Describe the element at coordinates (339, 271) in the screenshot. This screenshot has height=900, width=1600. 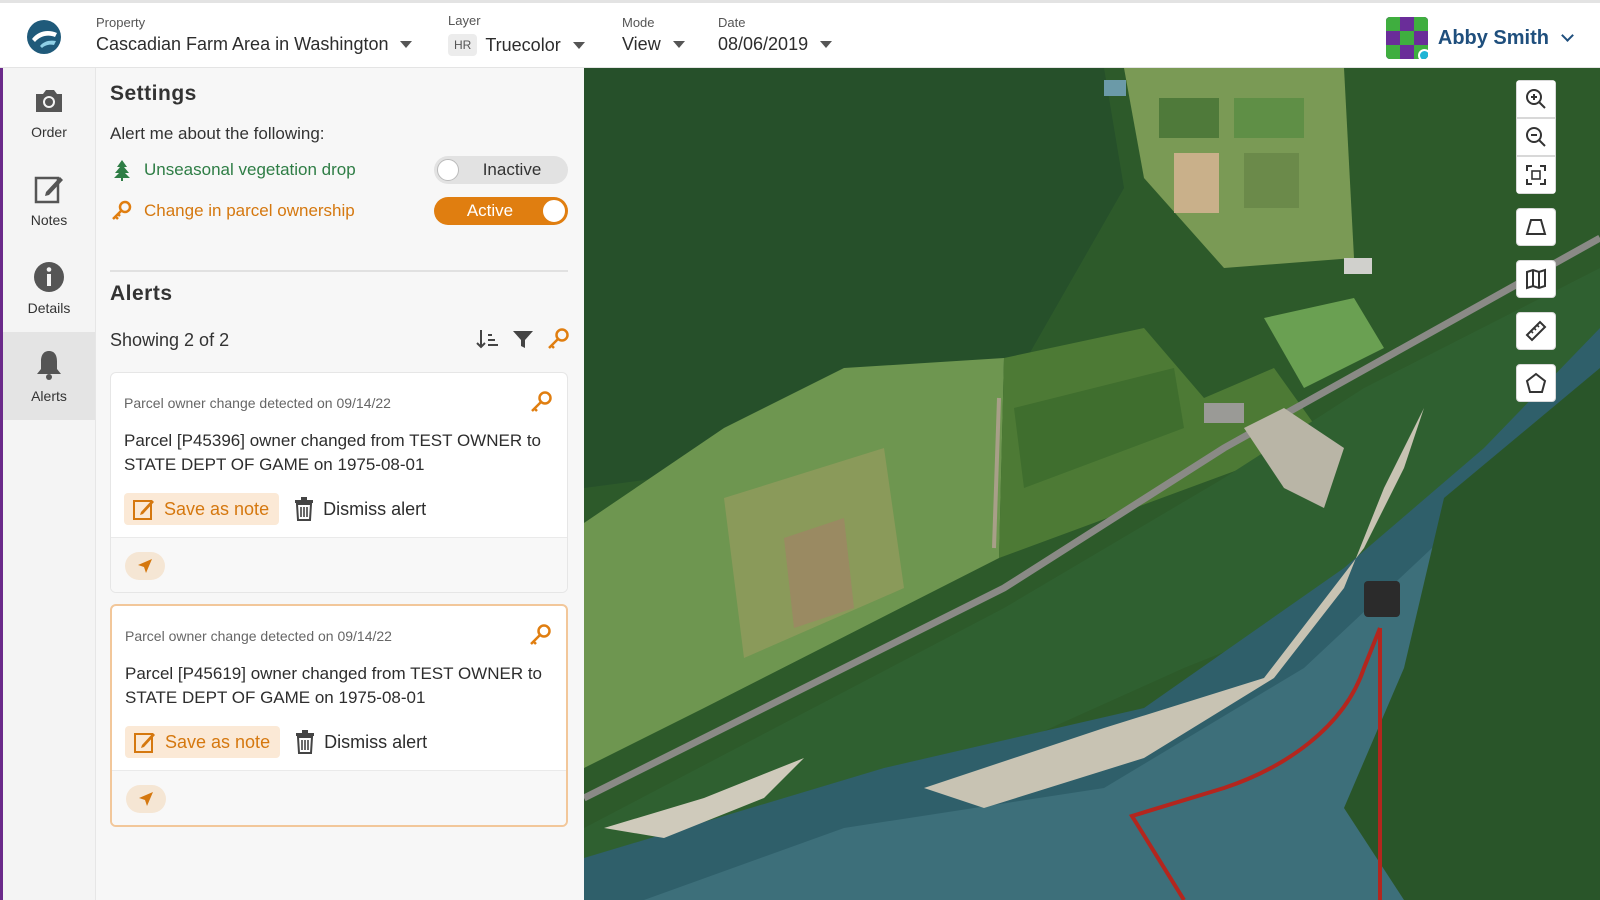
I see `divider` at that location.